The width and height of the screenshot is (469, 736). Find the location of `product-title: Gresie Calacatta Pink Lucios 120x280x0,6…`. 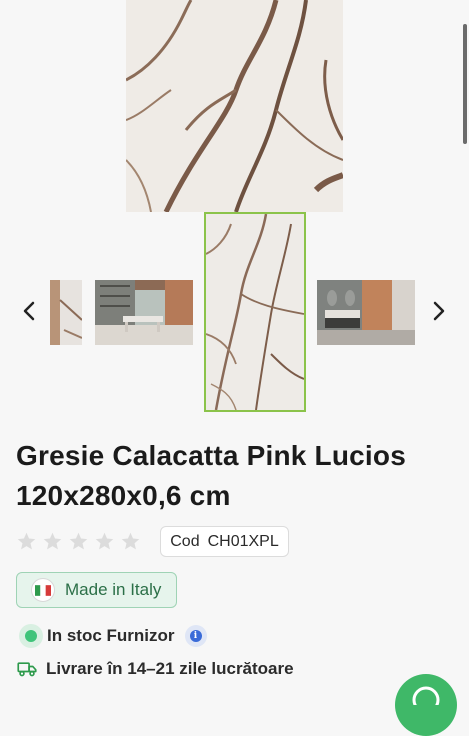

product-title: Gresie Calacatta Pink Lucios 120x280x0,6… is located at coordinates (211, 475).